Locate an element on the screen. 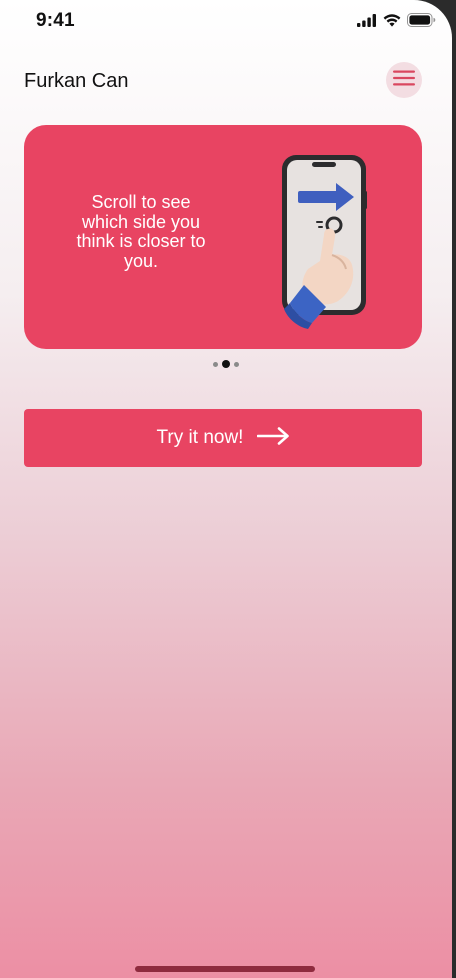 The height and width of the screenshot is (978, 456). page-dot-active is located at coordinates (226, 364).